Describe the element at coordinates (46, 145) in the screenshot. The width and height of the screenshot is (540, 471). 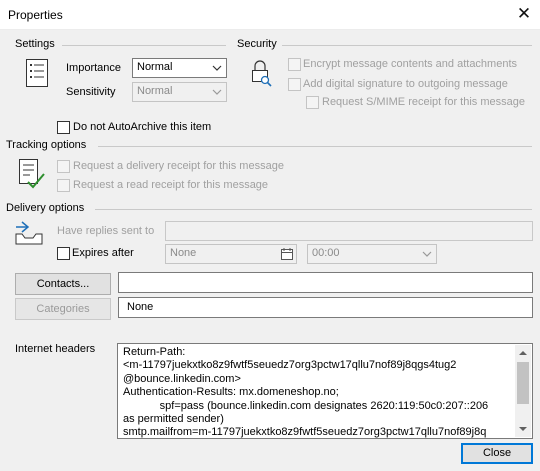
I see `tracking-group-label: Tracking options` at that location.